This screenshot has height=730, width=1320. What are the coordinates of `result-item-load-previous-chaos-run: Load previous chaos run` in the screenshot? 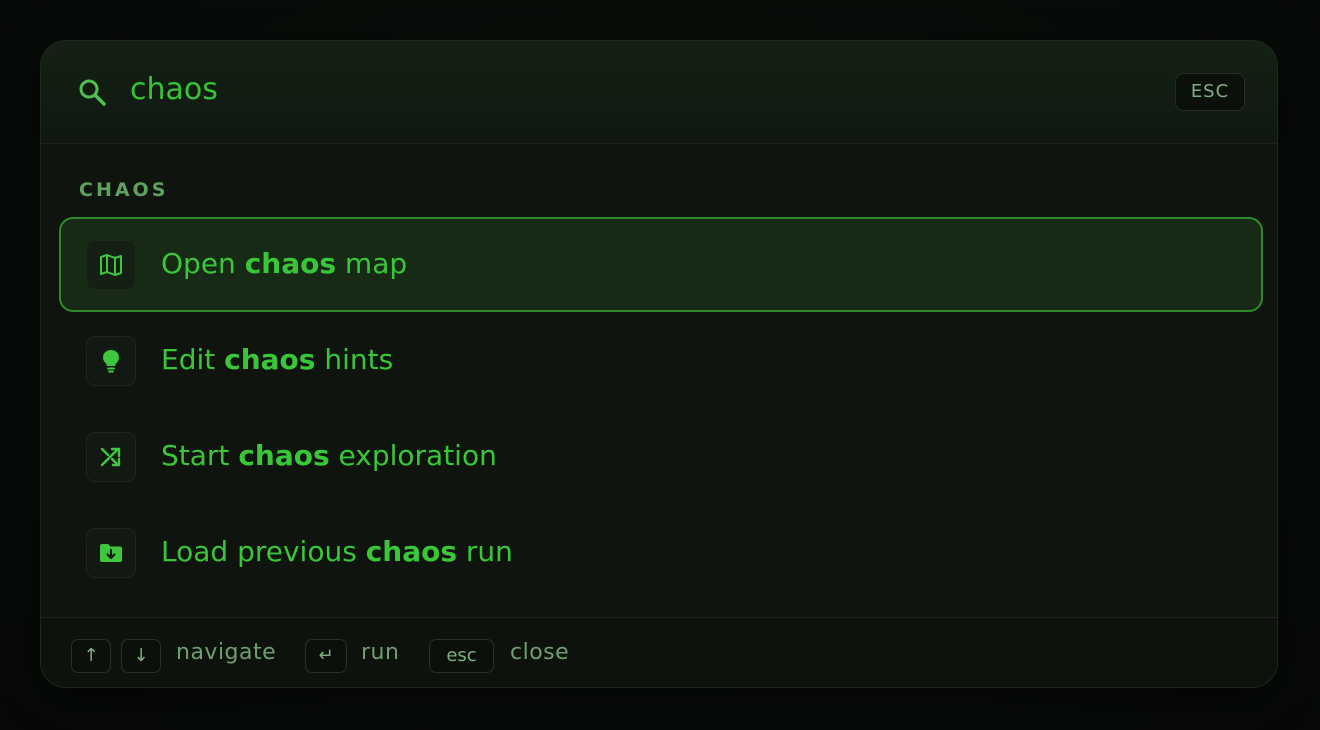 It's located at (661, 552).